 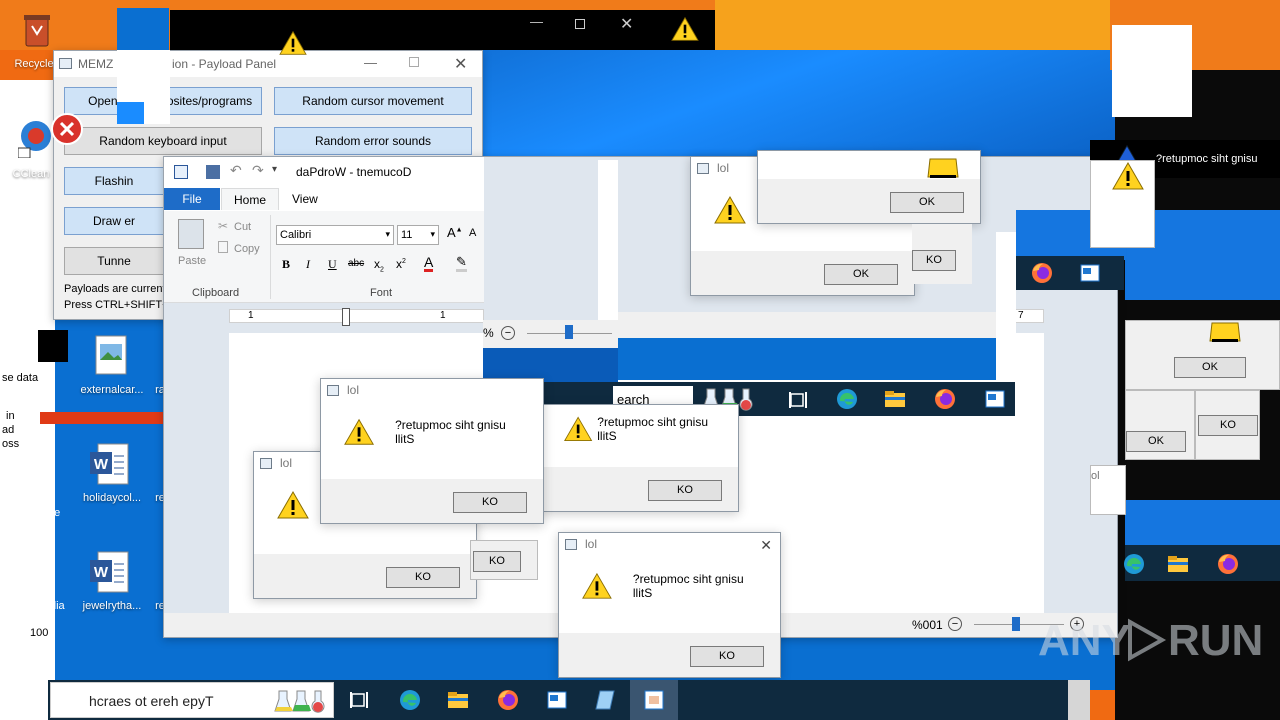 I want to click on italic-icon: I, so click(x=308, y=264).